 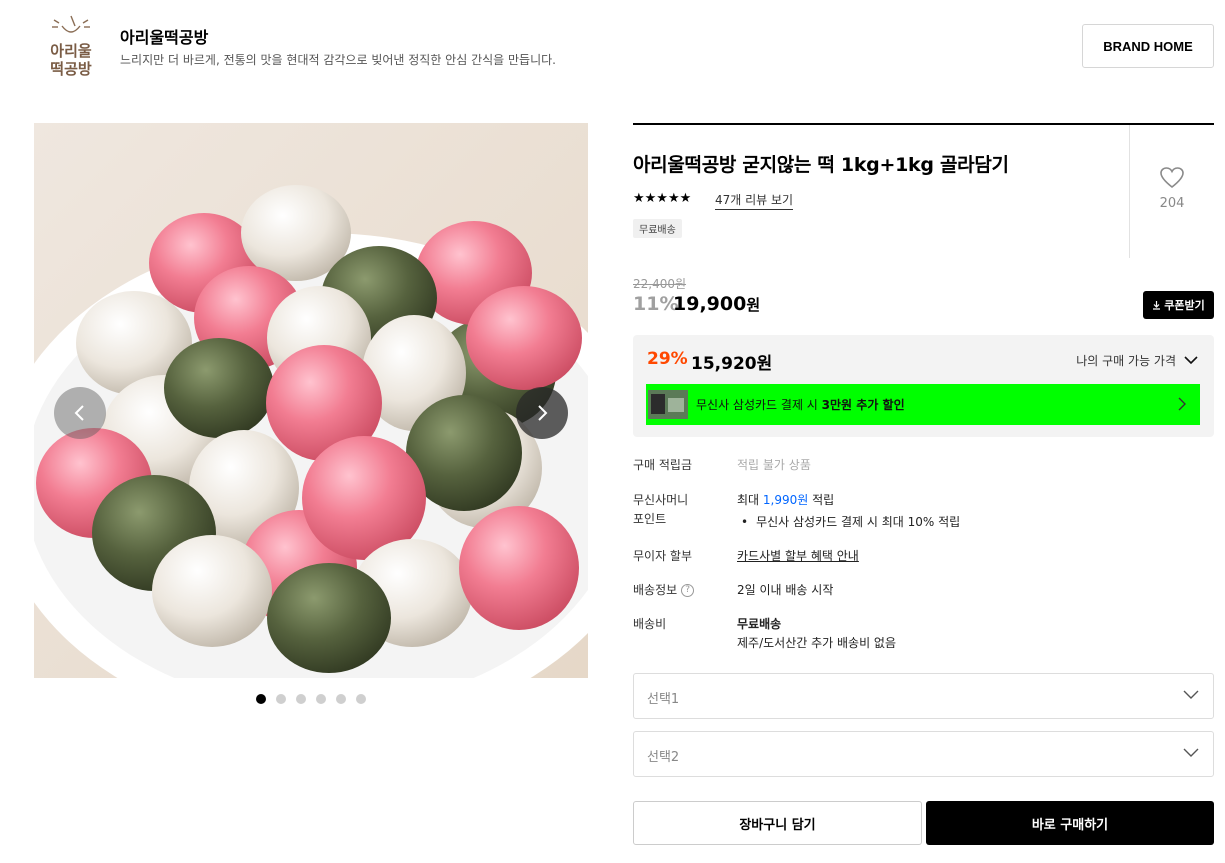 I want to click on heart-icon, so click(x=1172, y=178).